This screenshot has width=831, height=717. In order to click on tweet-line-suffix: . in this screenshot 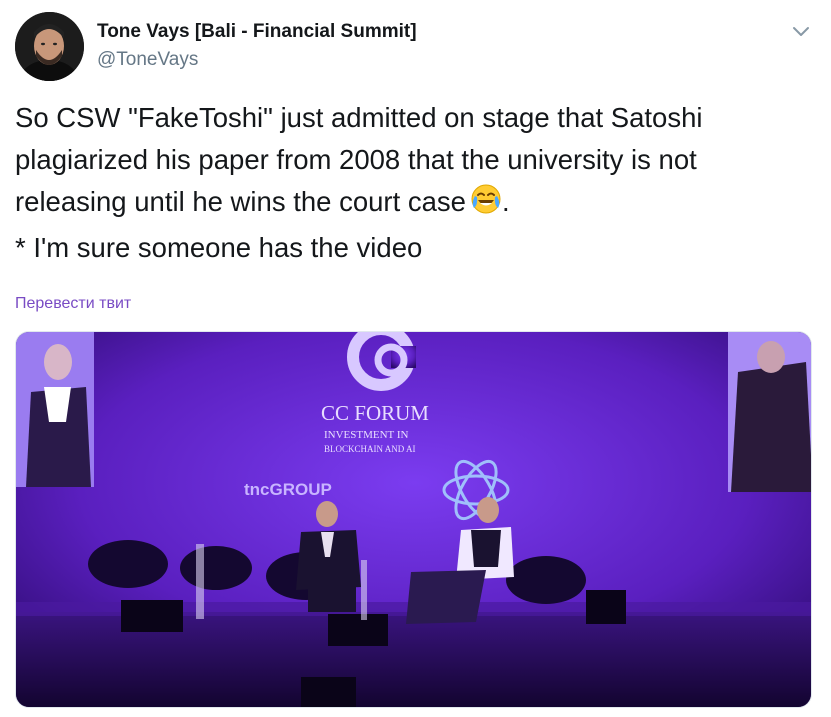, I will do `click(505, 201)`.